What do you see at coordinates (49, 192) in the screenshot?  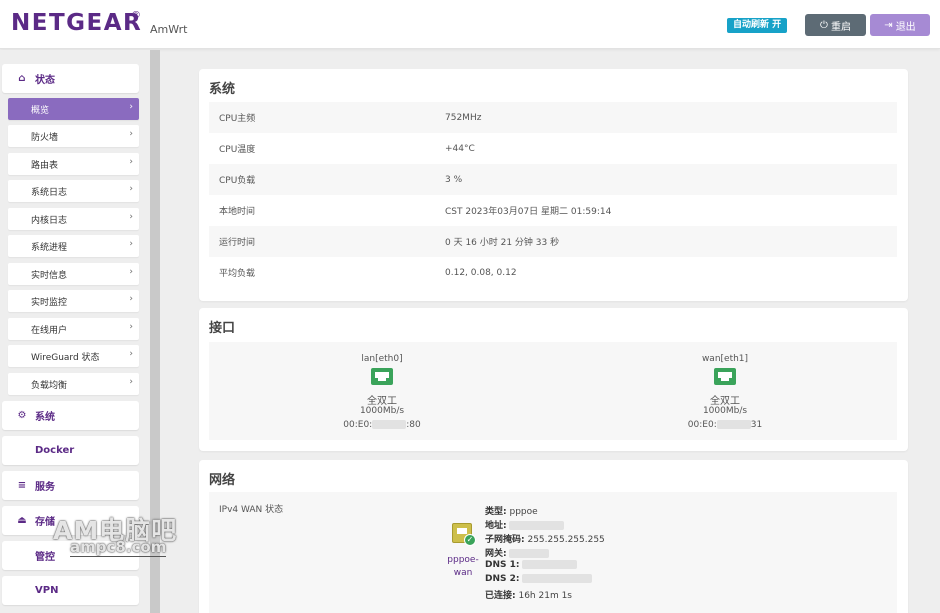 I see `menu-item-label: 系统日志` at bounding box center [49, 192].